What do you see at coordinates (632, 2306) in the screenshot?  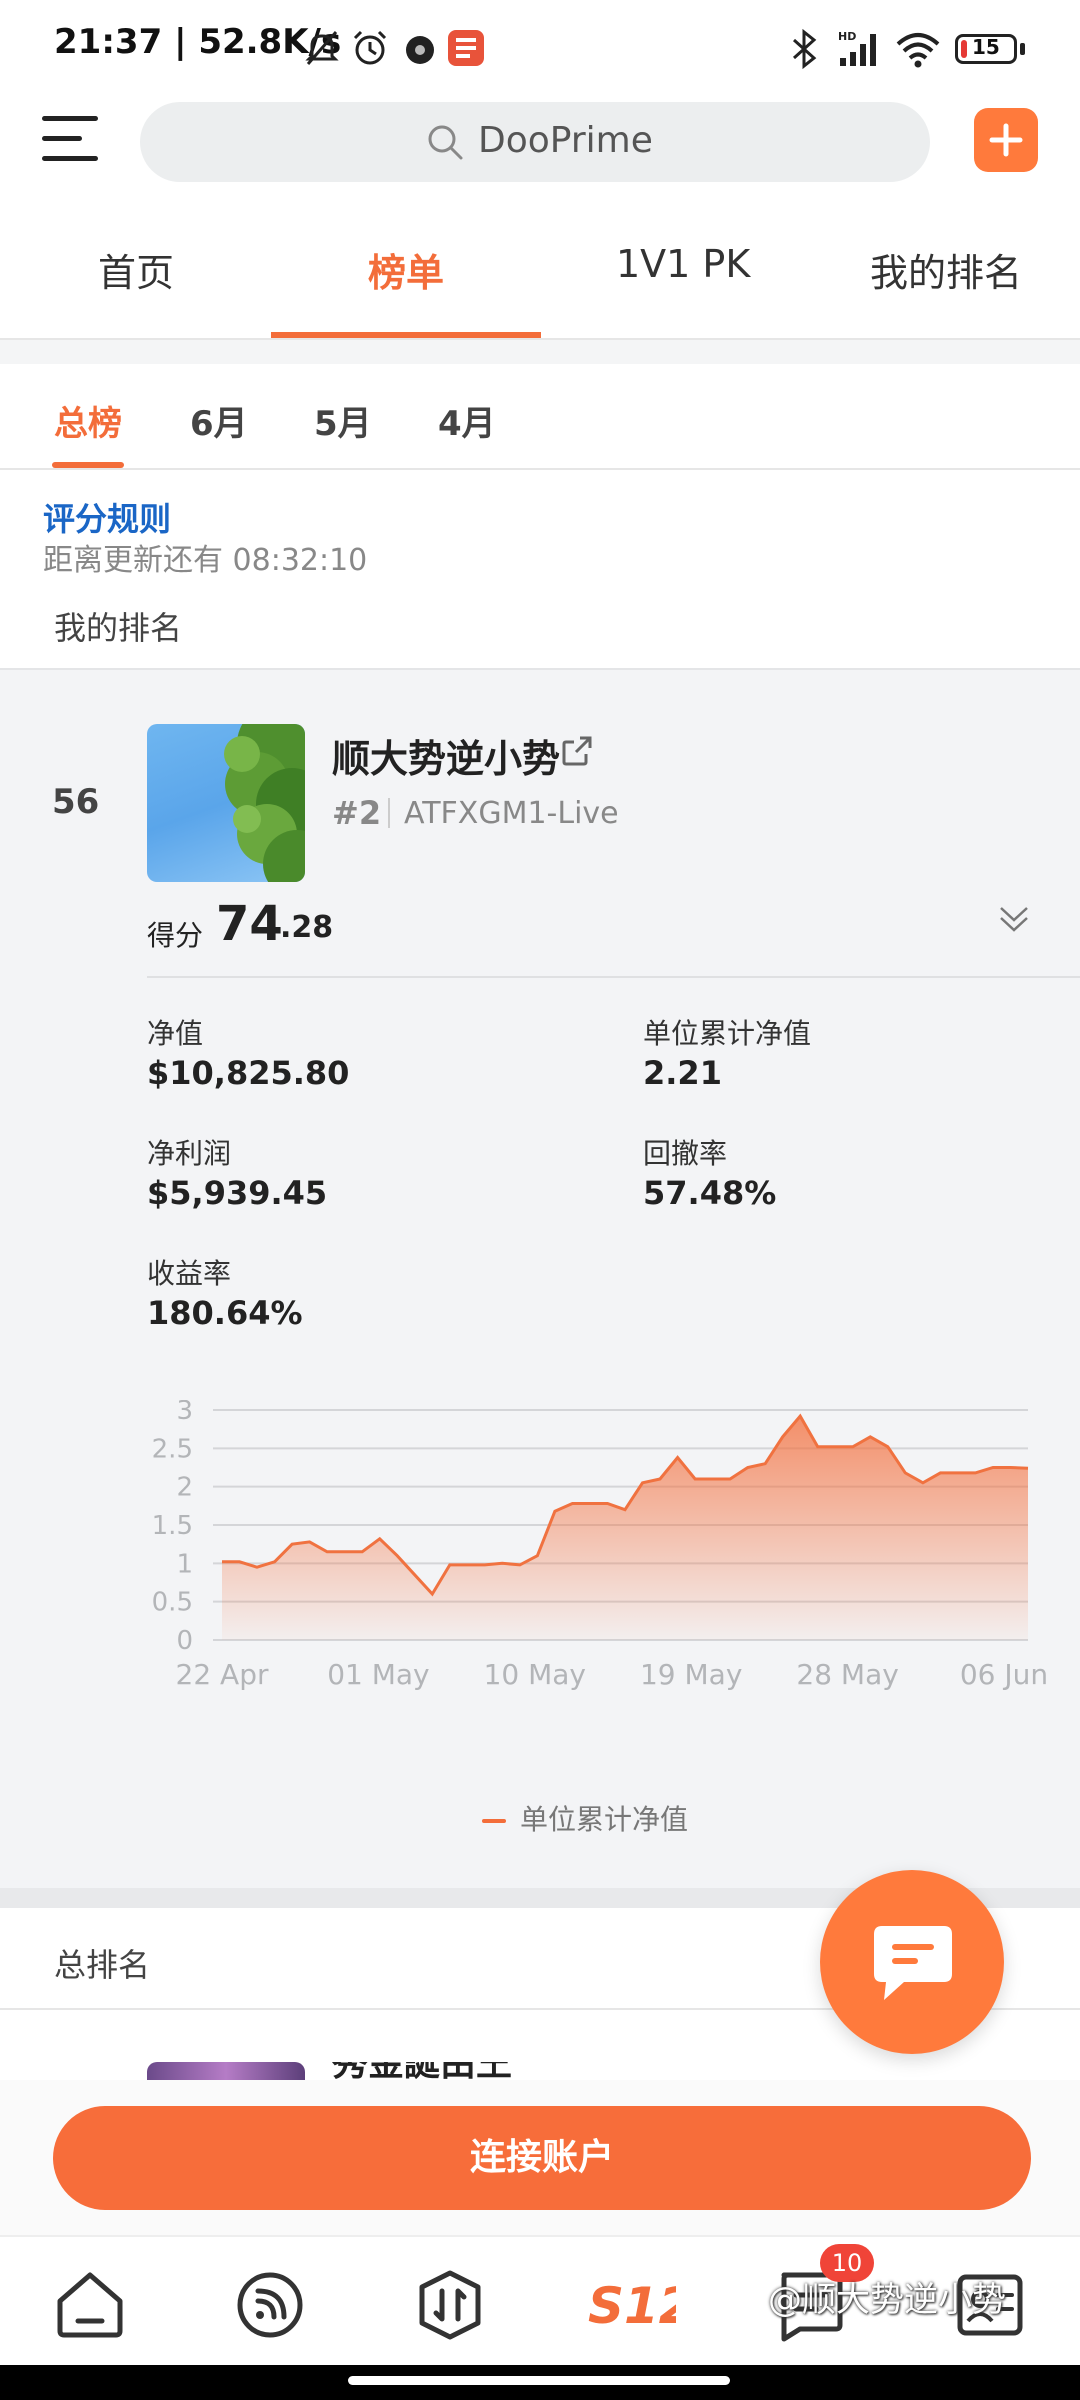 I see `svg-text: S12` at bounding box center [632, 2306].